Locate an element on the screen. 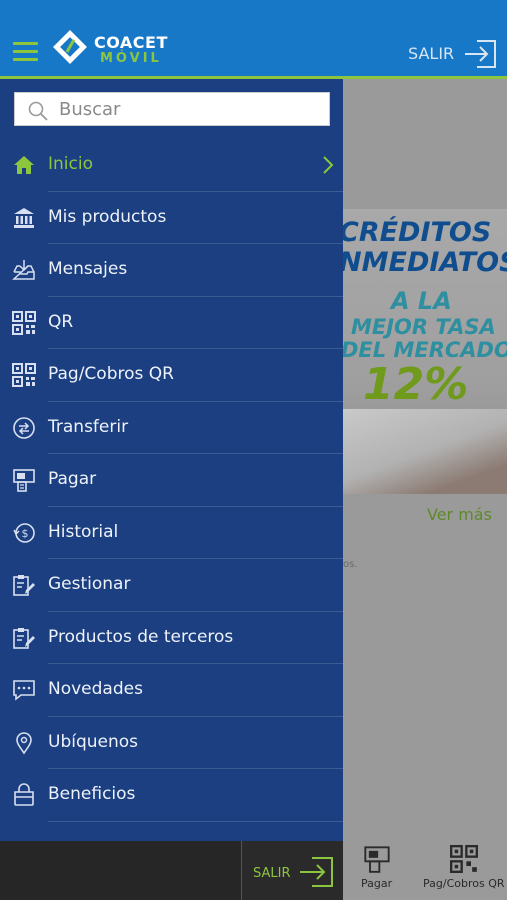 This screenshot has height=900, width=507. bottom-tabs: Pagar Pag/Cobros QR is located at coordinates (425, 870).